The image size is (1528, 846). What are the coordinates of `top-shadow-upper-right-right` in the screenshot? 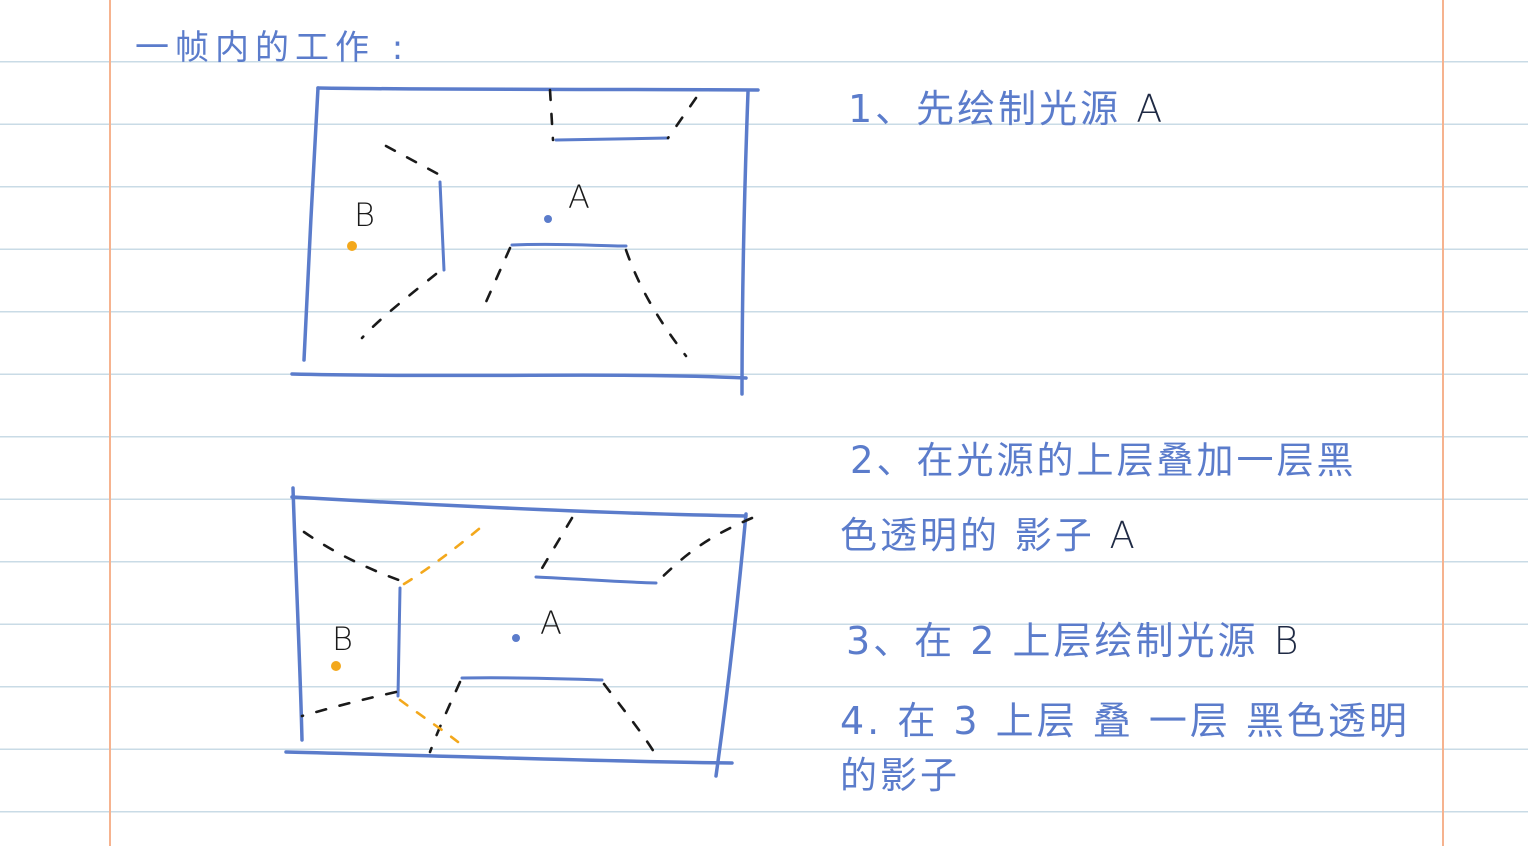 It's located at (682, 118).